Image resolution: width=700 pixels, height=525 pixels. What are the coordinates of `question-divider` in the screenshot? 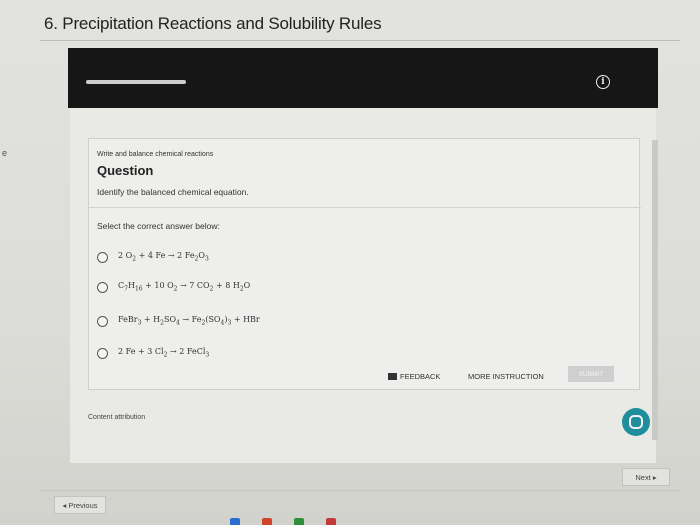 It's located at (365, 207).